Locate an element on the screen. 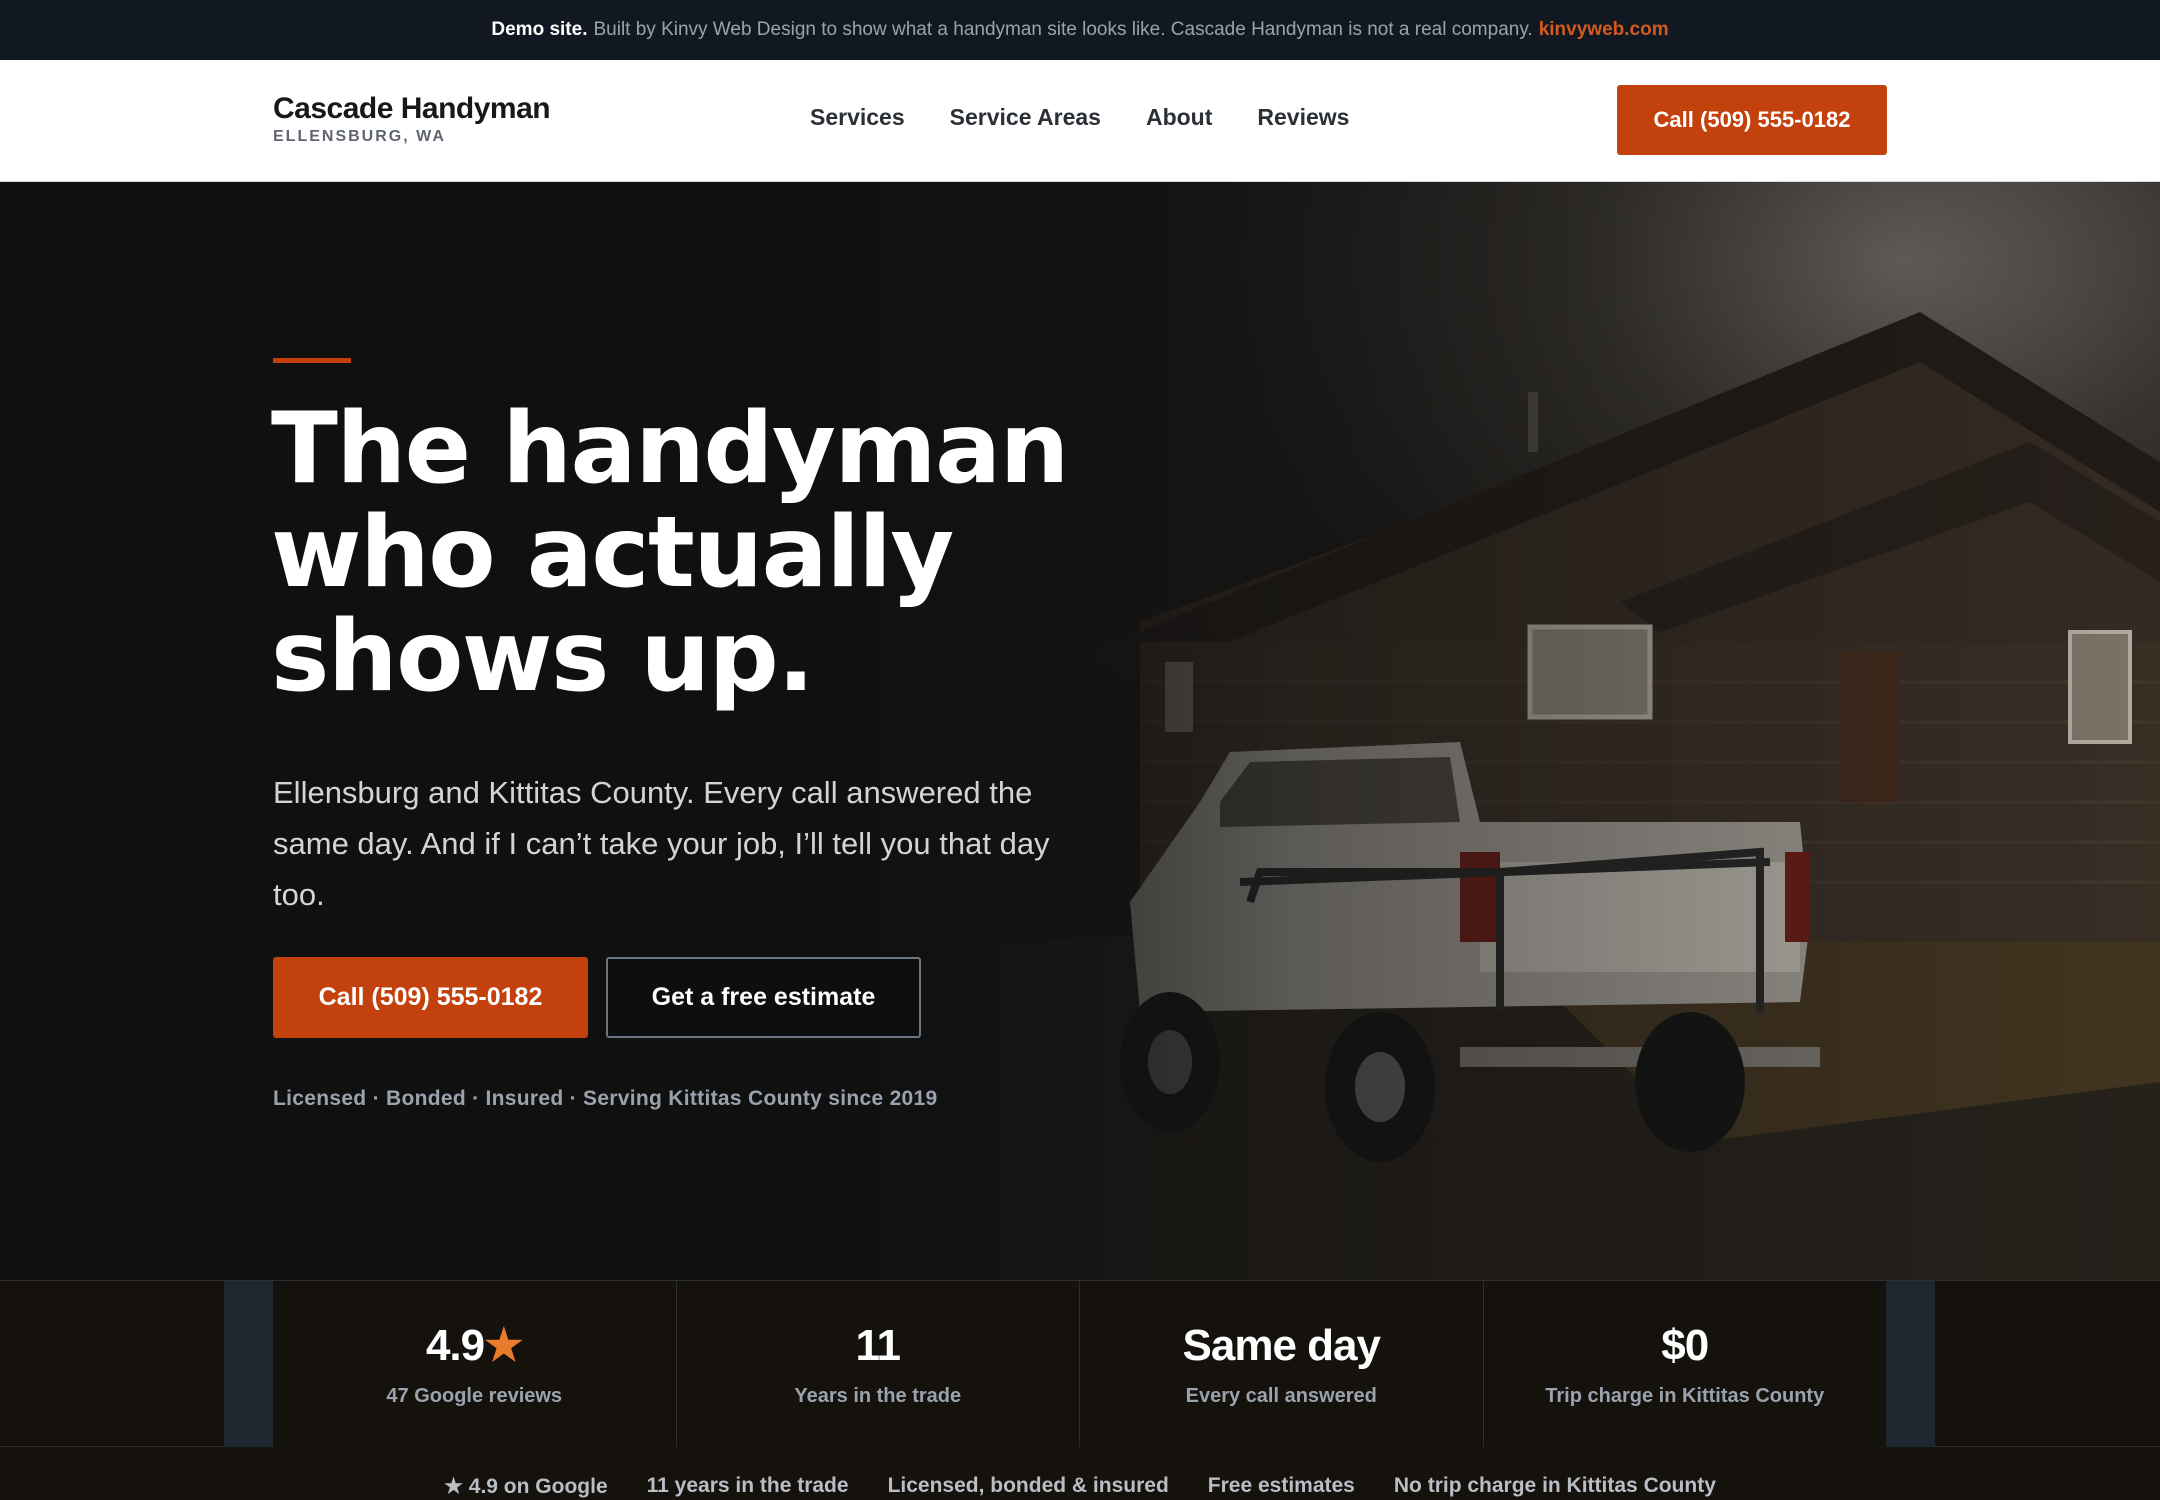 This screenshot has width=2160, height=1500. ticker-item: Licensed, bonded & insured is located at coordinates (1028, 1485).